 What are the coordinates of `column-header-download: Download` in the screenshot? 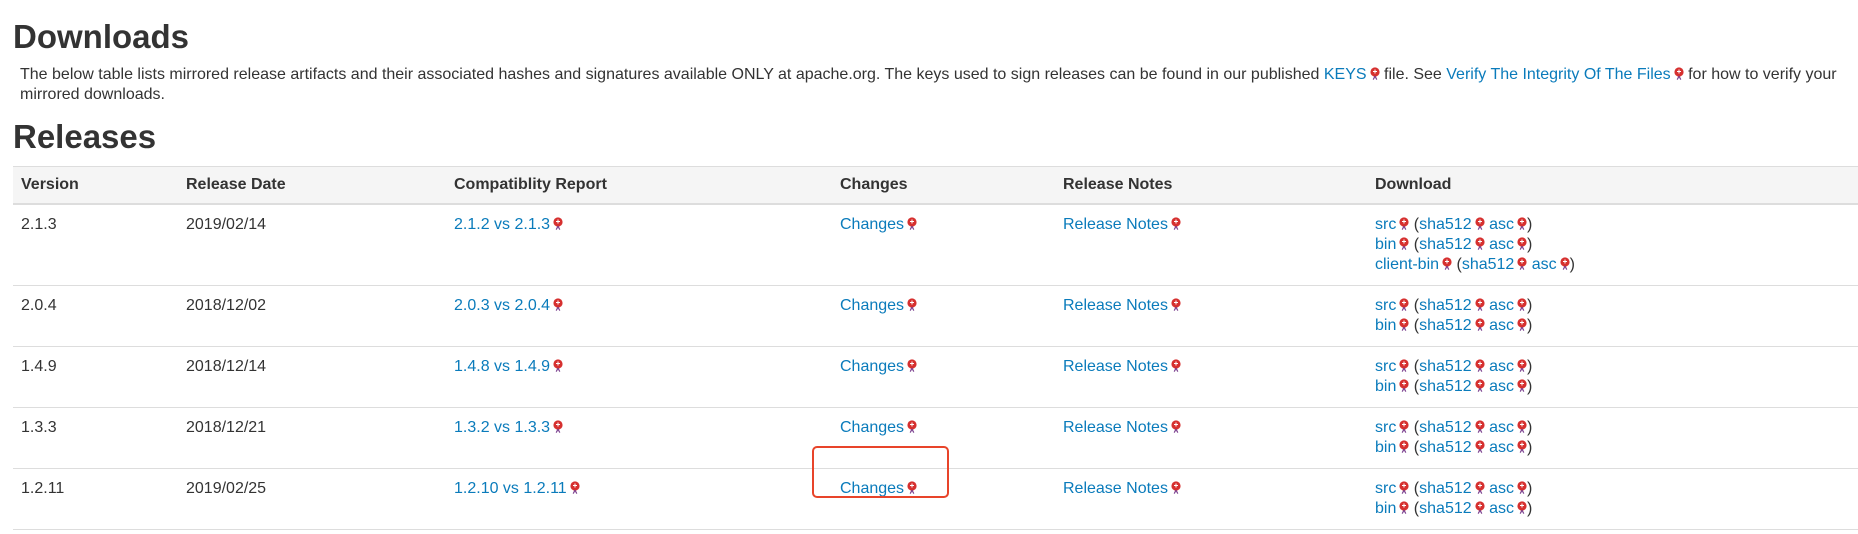 It's located at (1612, 185).